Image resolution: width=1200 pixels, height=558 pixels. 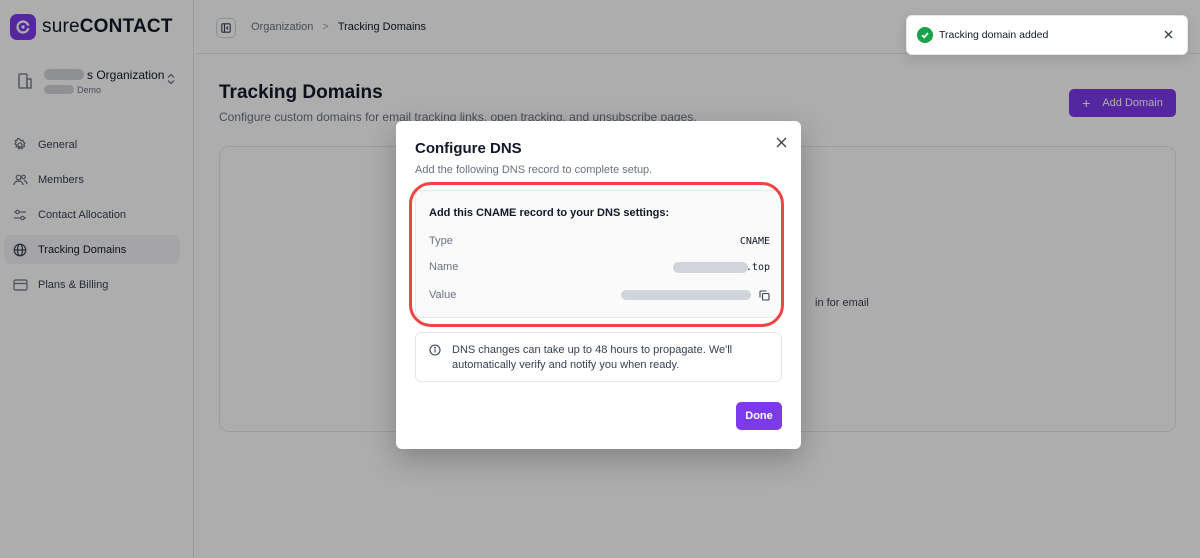 What do you see at coordinates (435, 352) in the screenshot?
I see `info-icon` at bounding box center [435, 352].